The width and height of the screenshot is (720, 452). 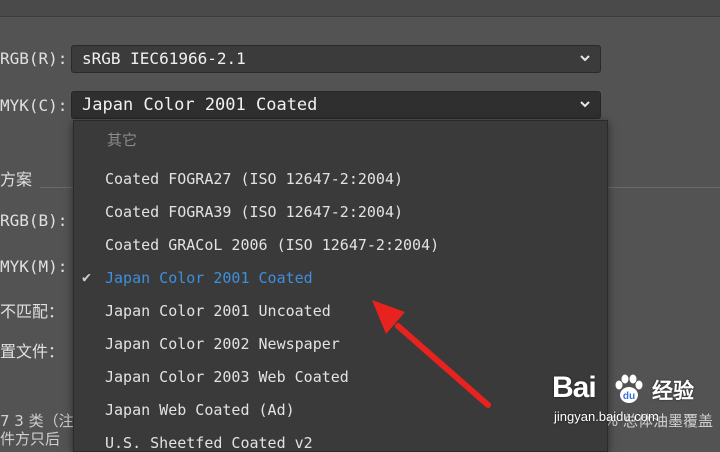 What do you see at coordinates (629, 388) in the screenshot?
I see `baidu-paw-icon: du` at bounding box center [629, 388].